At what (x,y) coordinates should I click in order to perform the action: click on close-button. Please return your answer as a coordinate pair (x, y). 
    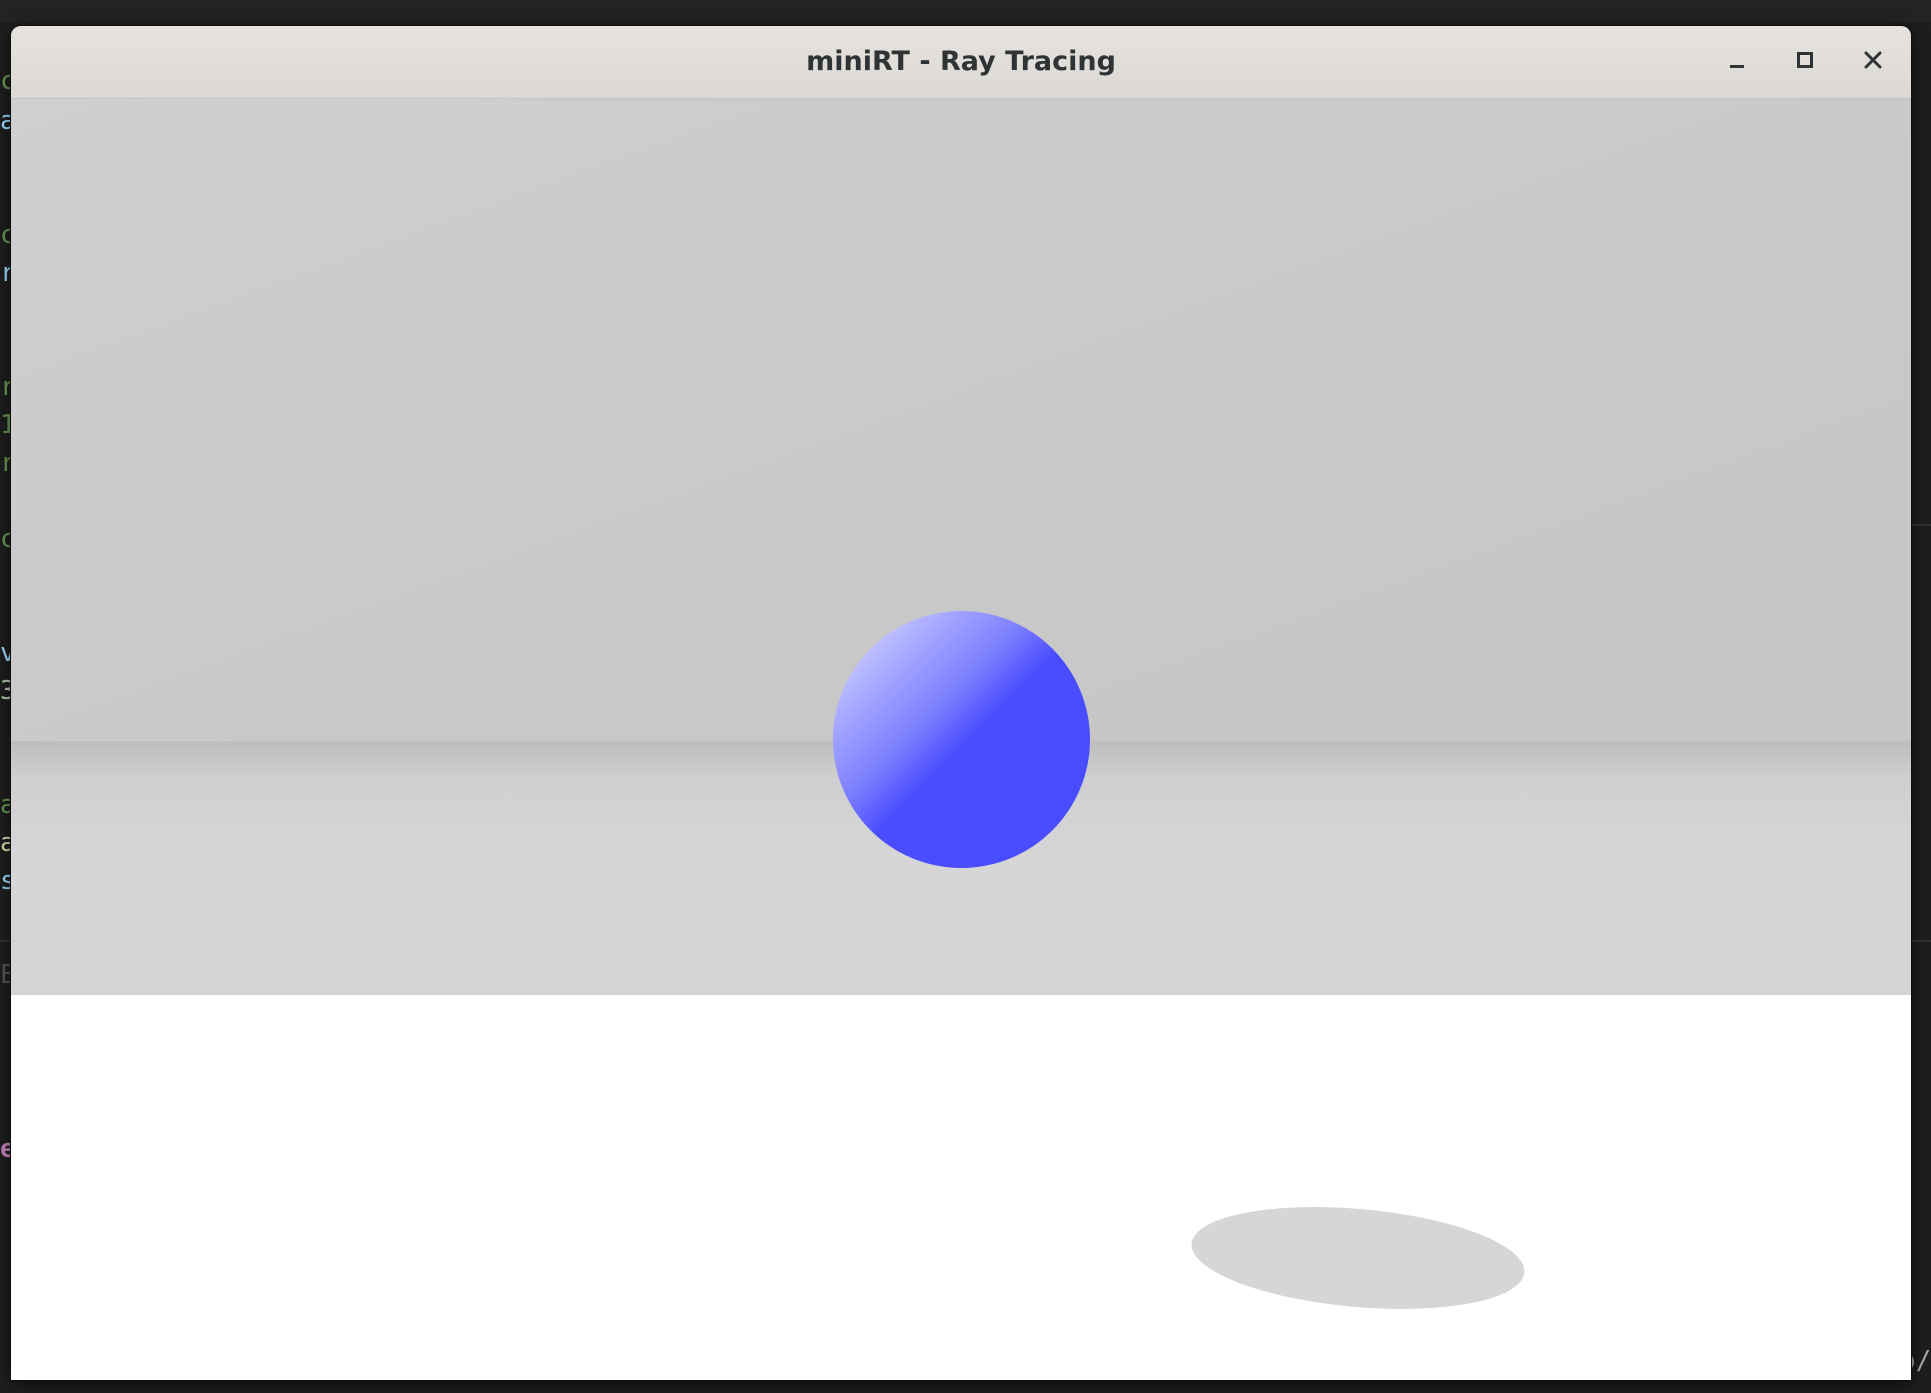
    Looking at the image, I should click on (1873, 62).